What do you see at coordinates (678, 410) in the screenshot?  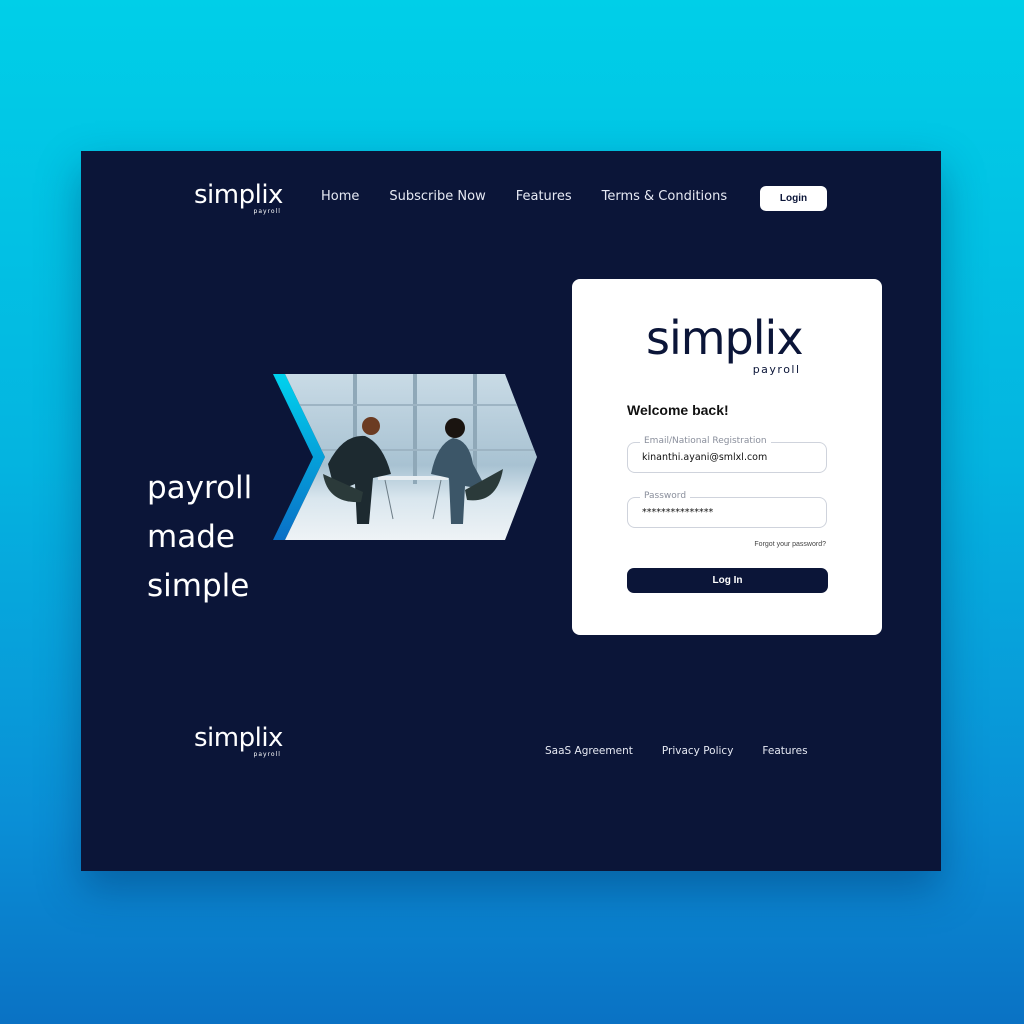 I see `welcome-heading: Welcome back!` at bounding box center [678, 410].